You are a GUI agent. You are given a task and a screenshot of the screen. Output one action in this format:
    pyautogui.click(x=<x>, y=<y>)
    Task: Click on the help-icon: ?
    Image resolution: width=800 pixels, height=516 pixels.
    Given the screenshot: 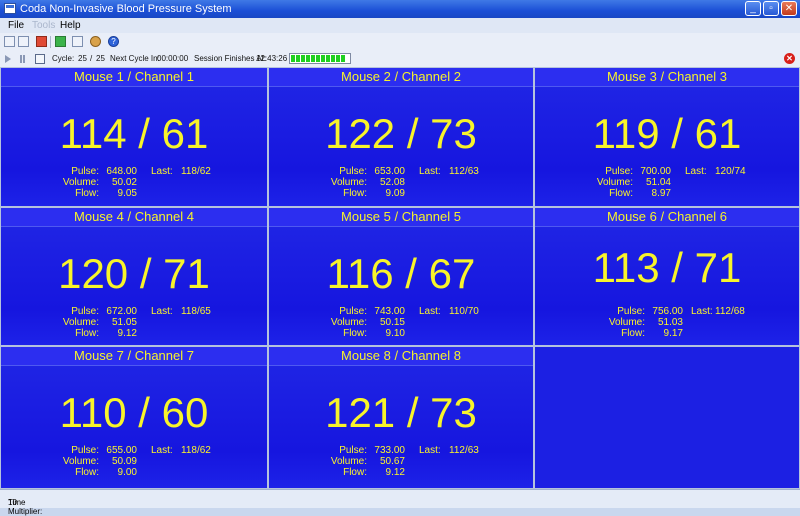 What is the action you would take?
    pyautogui.click(x=113, y=41)
    